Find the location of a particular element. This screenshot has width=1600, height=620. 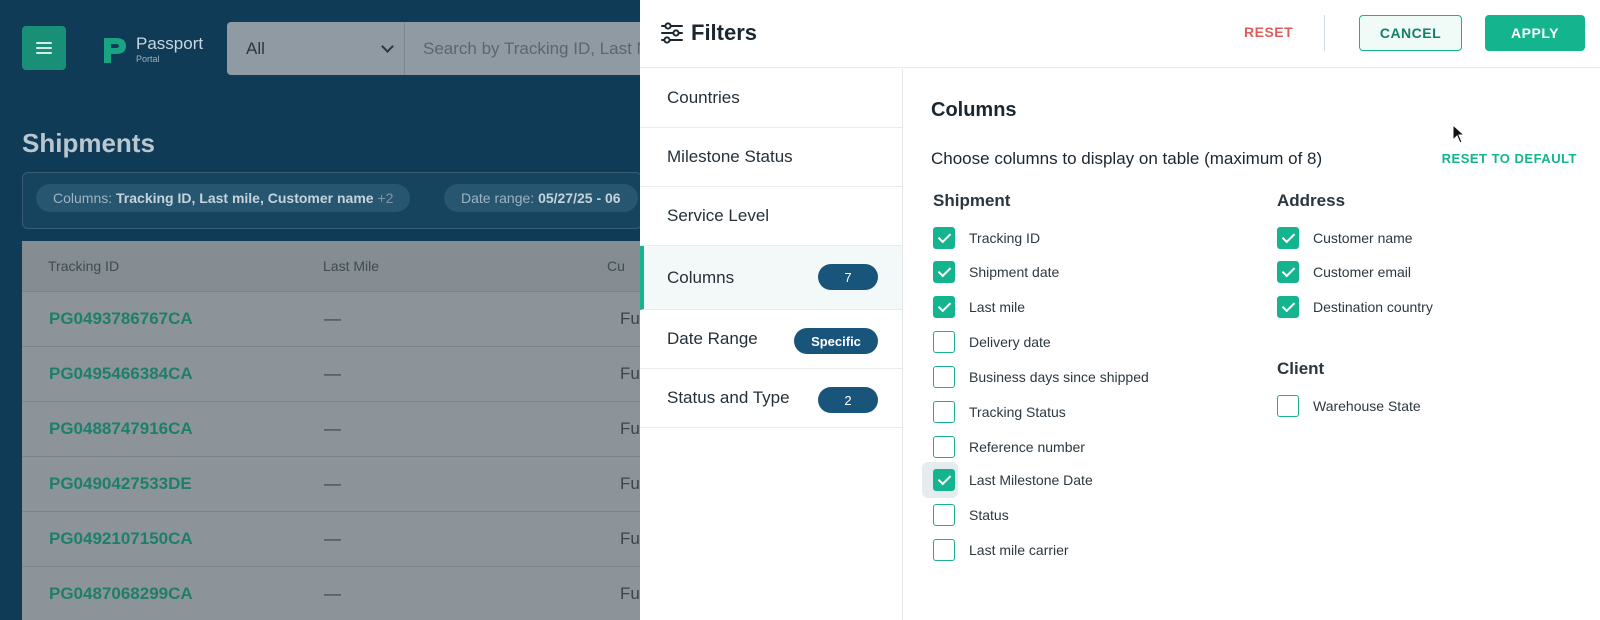

status-badge: Specific is located at coordinates (836, 341).